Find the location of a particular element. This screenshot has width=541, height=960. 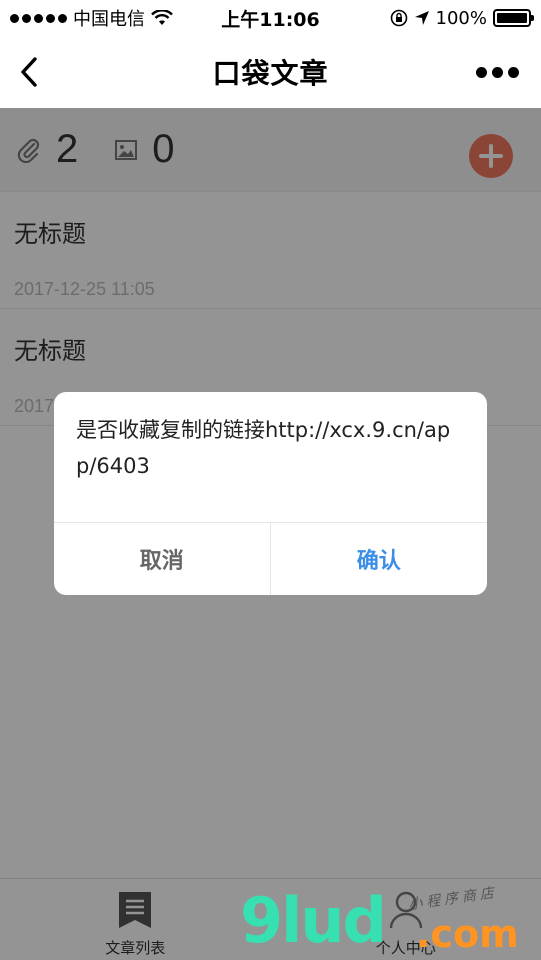

navigation-bar: 口袋文章 is located at coordinates (270, 72).